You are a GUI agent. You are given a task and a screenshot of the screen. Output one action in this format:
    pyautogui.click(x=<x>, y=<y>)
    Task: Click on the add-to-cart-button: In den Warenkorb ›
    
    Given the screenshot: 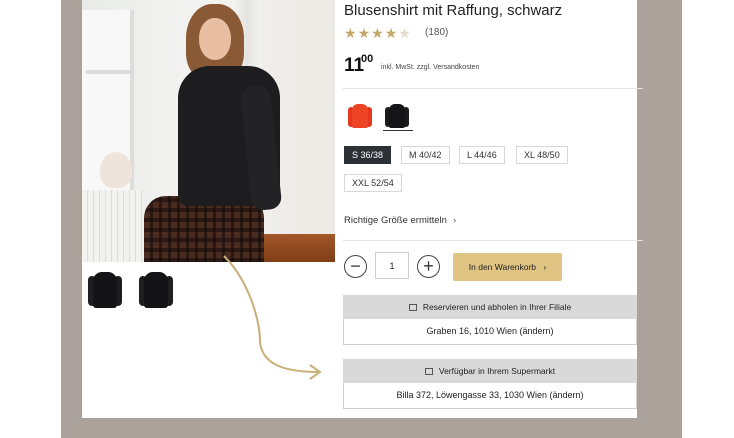 What is the action you would take?
    pyautogui.click(x=507, y=267)
    